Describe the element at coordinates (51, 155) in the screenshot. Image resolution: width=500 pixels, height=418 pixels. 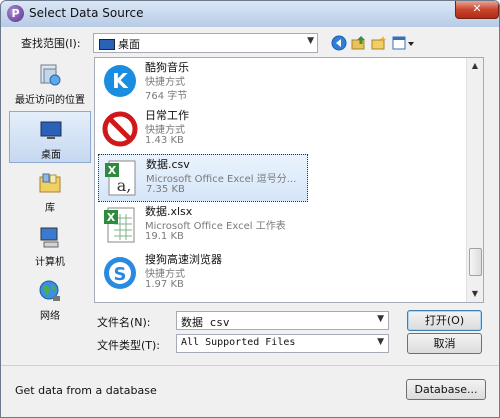
I see `place-label: 桌面` at that location.